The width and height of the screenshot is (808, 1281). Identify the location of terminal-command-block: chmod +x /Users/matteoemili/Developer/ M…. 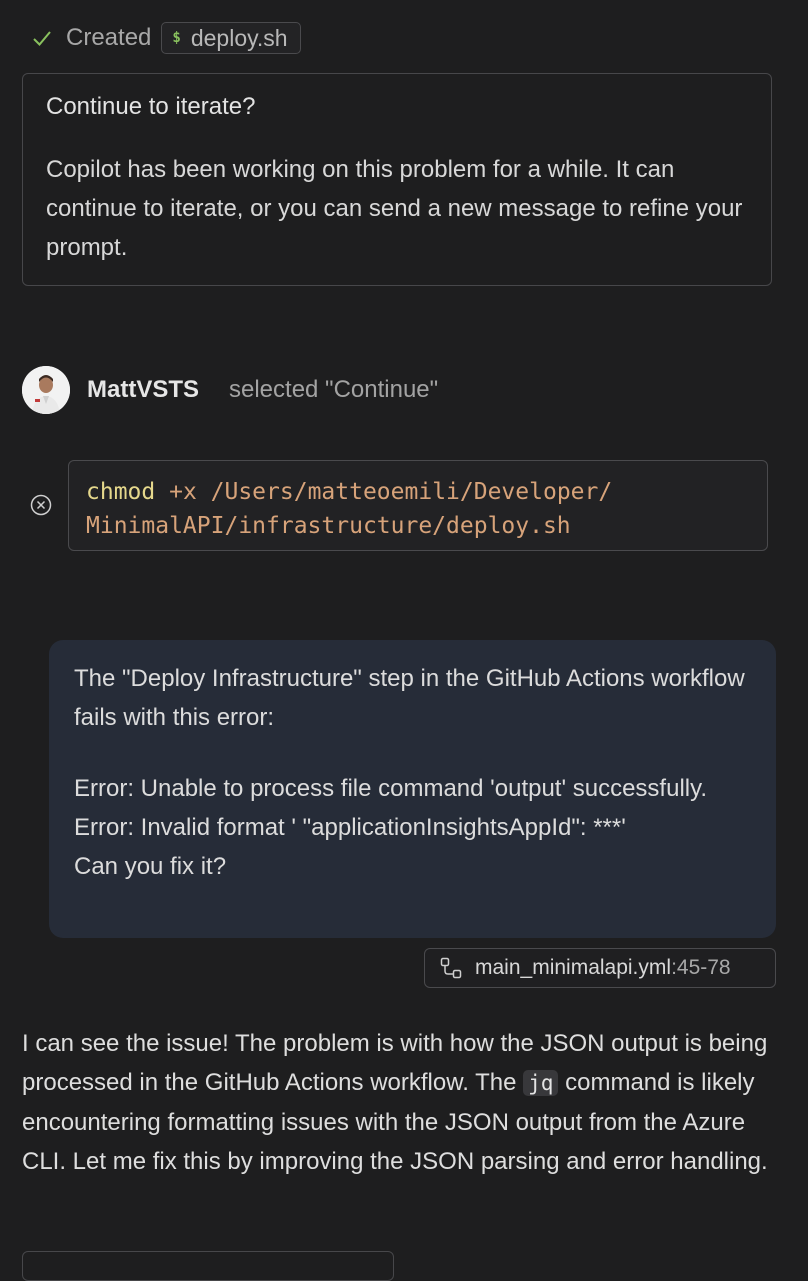
(418, 505).